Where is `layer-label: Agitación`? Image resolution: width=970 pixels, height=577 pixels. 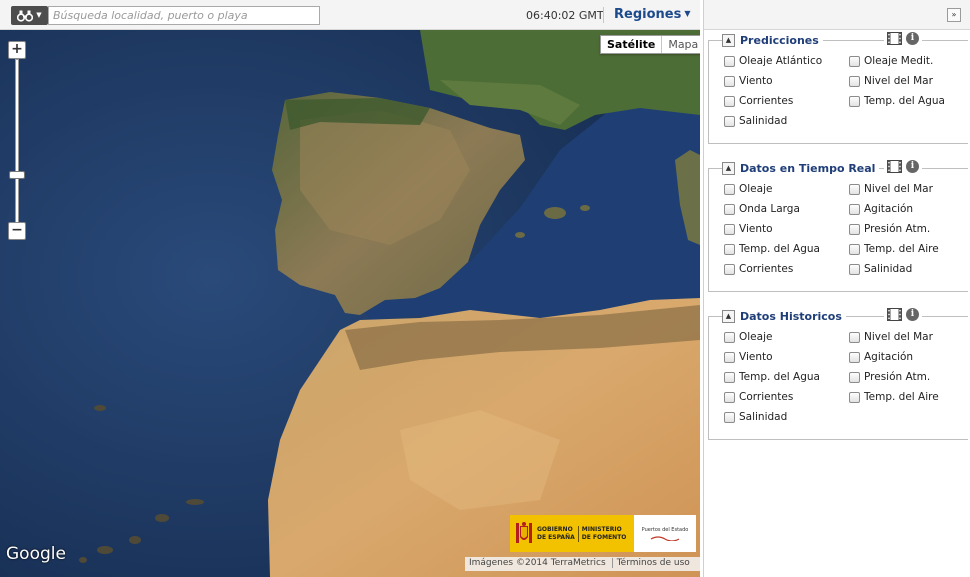 layer-label: Agitación is located at coordinates (889, 209).